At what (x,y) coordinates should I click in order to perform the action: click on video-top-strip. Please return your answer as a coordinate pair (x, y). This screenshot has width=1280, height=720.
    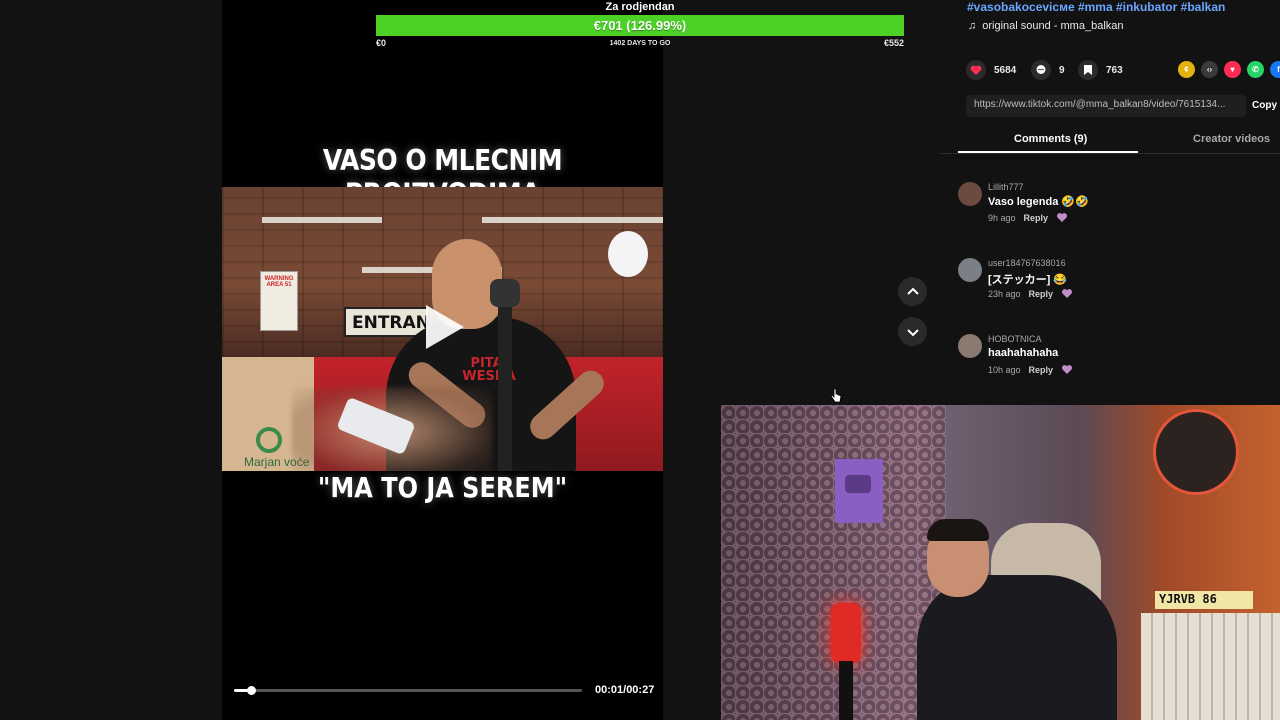
    Looking at the image, I should click on (299, 24).